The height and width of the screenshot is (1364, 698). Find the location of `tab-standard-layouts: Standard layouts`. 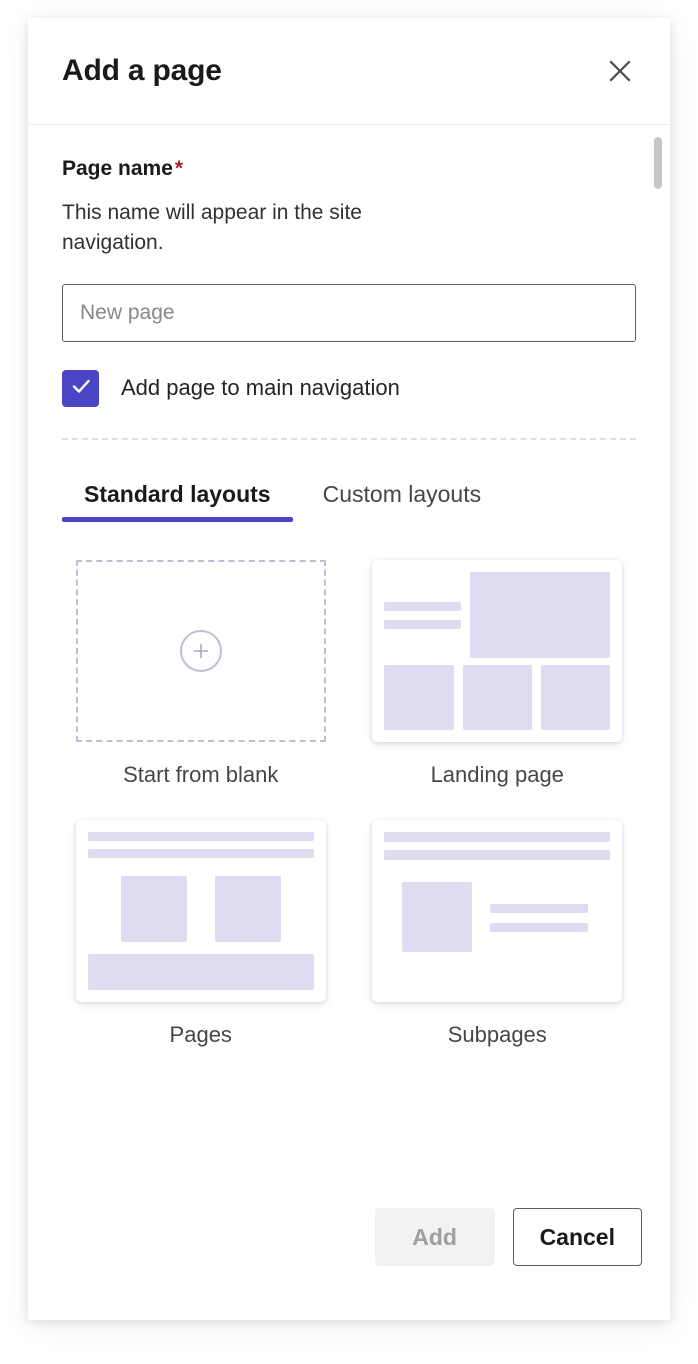

tab-standard-layouts: Standard layouts is located at coordinates (177, 500).